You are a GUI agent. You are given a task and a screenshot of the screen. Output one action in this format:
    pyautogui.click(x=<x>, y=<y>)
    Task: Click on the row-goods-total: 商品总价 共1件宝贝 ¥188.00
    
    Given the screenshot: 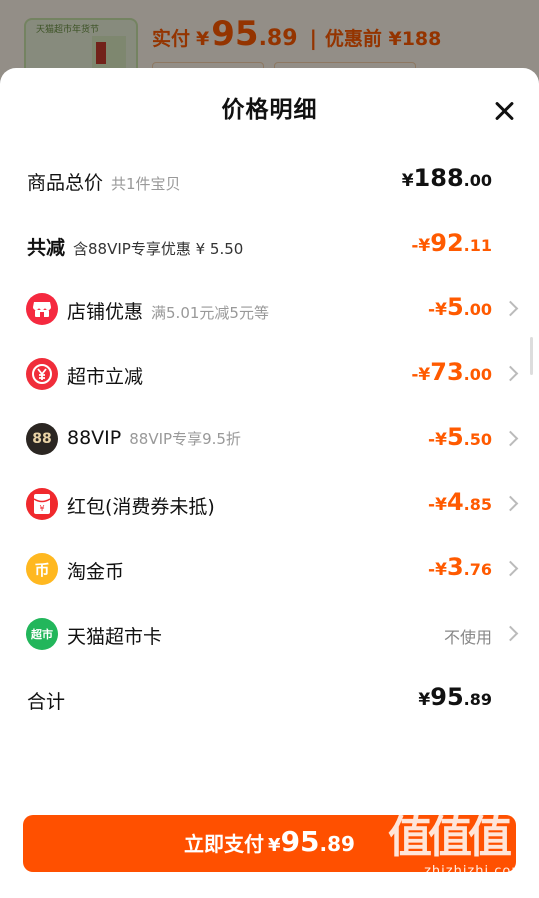 What is the action you would take?
    pyautogui.click(x=269, y=181)
    